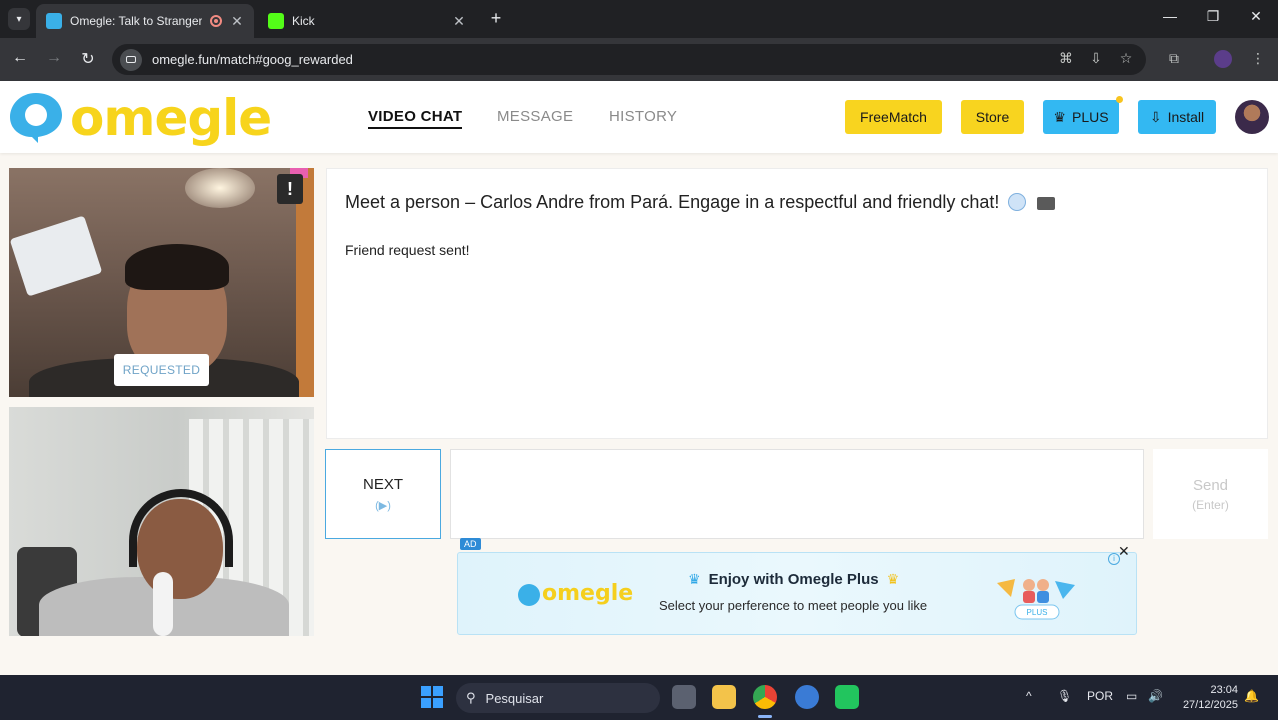 The height and width of the screenshot is (720, 1278). I want to click on logo-text: omegle, so click(171, 118).